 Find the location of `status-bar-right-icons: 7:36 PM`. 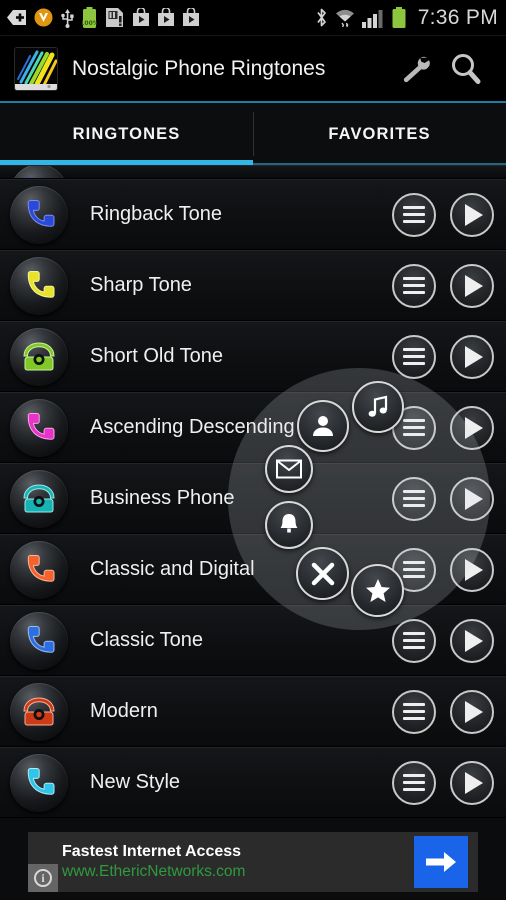

status-bar-right-icons: 7:36 PM is located at coordinates (406, 18).